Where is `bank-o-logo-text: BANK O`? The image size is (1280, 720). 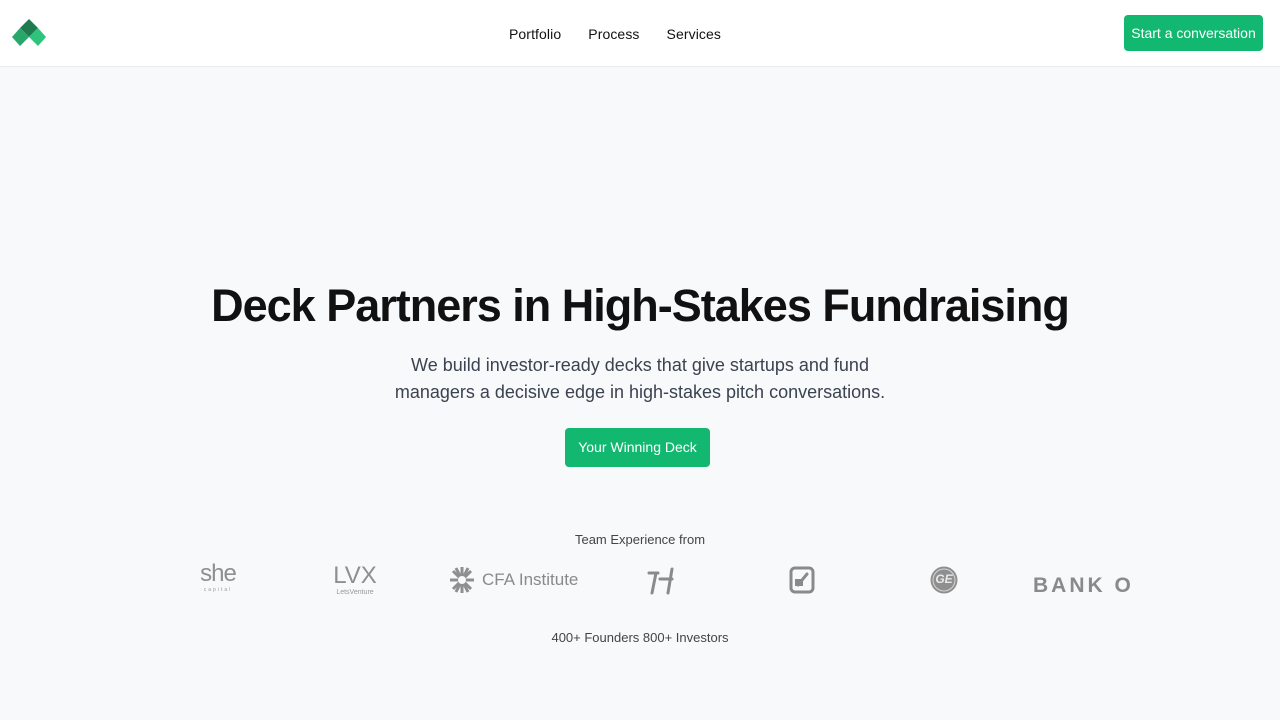 bank-o-logo-text: BANK O is located at coordinates (1083, 585).